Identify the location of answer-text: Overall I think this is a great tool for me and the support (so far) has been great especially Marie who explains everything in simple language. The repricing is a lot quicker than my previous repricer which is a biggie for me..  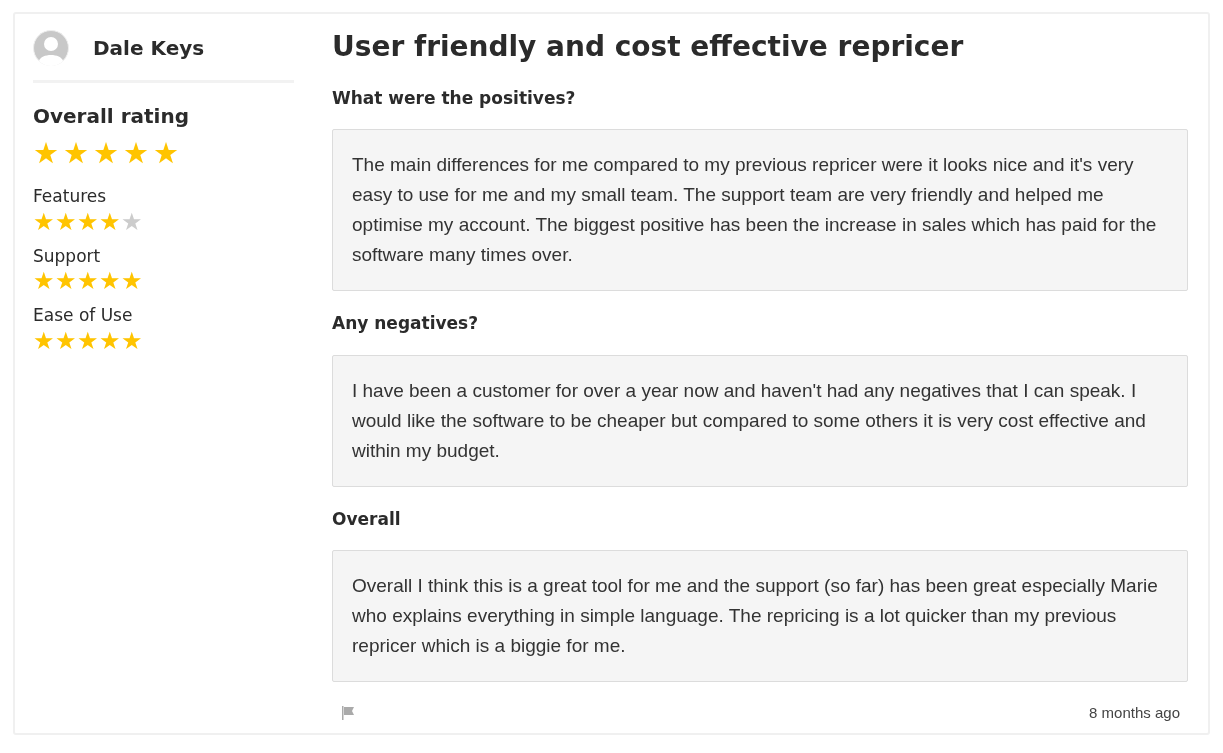
(760, 616).